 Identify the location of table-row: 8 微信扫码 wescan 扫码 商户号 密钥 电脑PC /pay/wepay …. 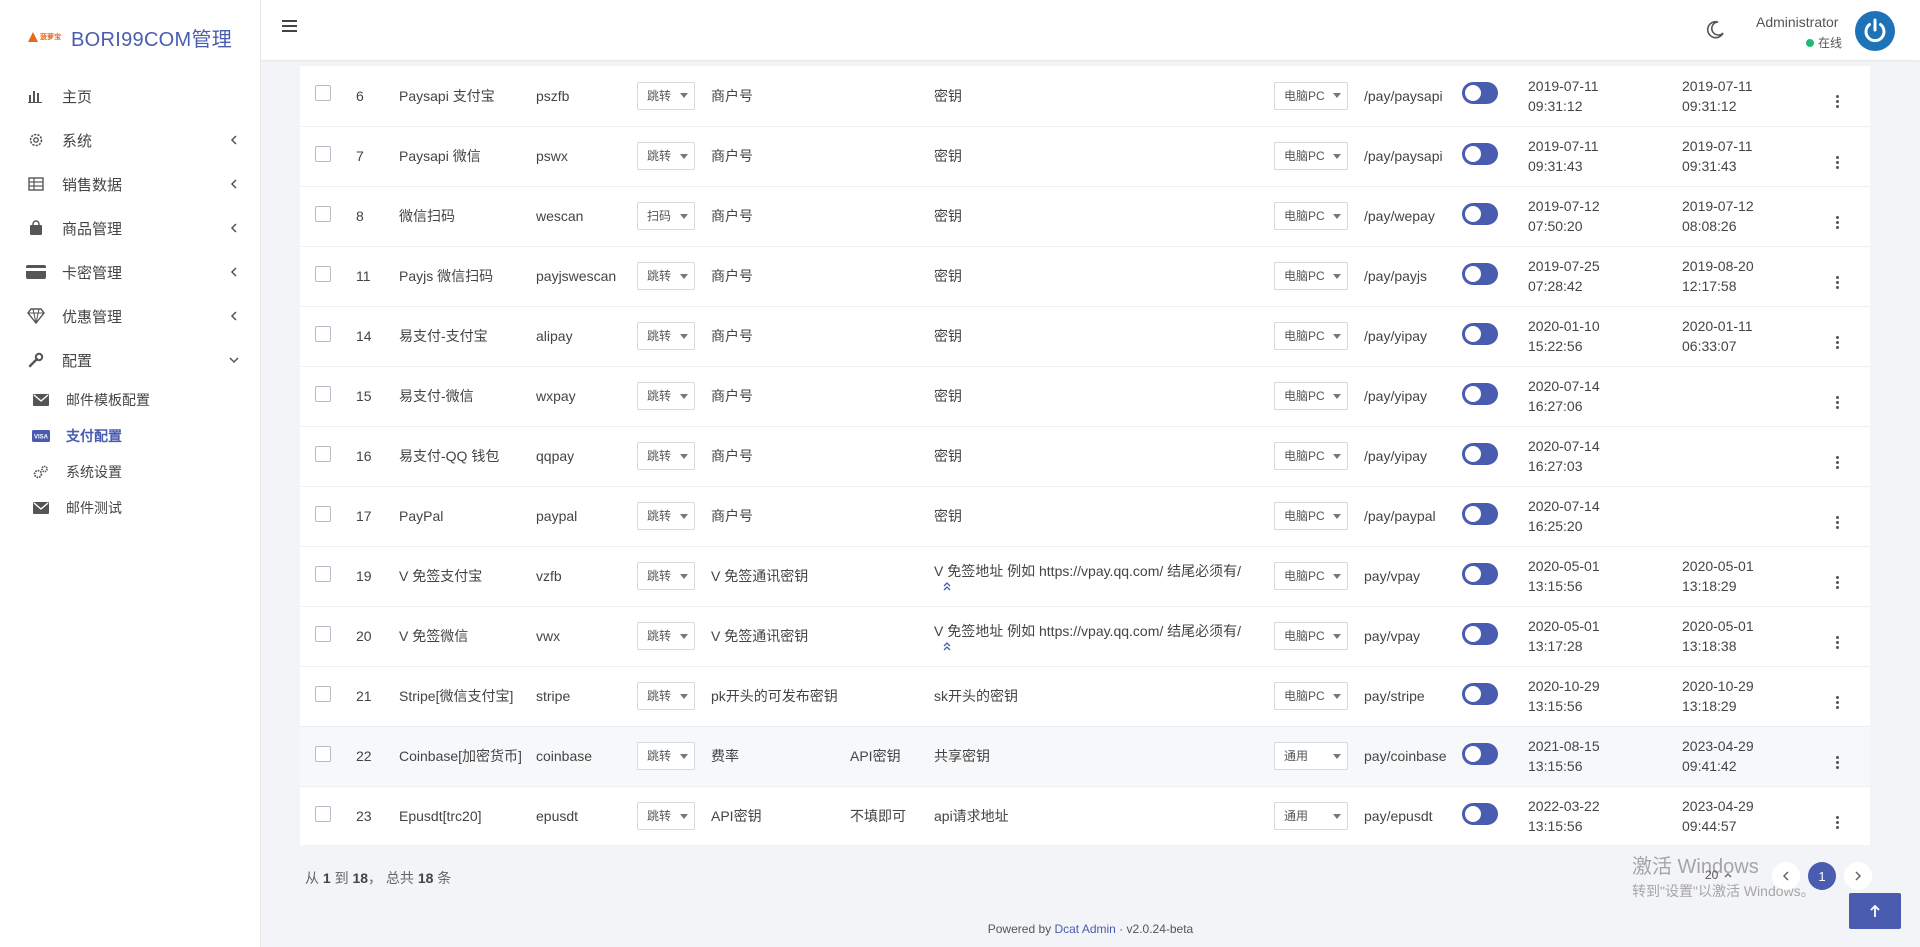
(1085, 216).